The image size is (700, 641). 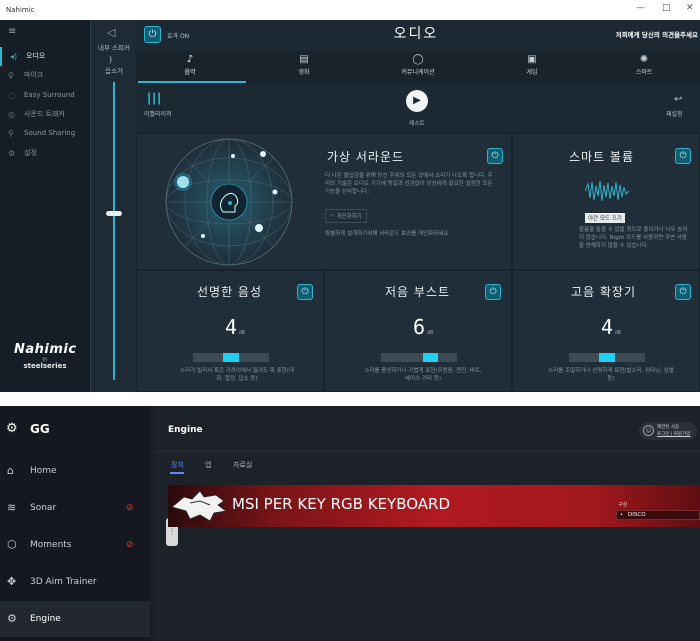 What do you see at coordinates (114, 47) in the screenshot?
I see `device-label: 내부 스피커` at bounding box center [114, 47].